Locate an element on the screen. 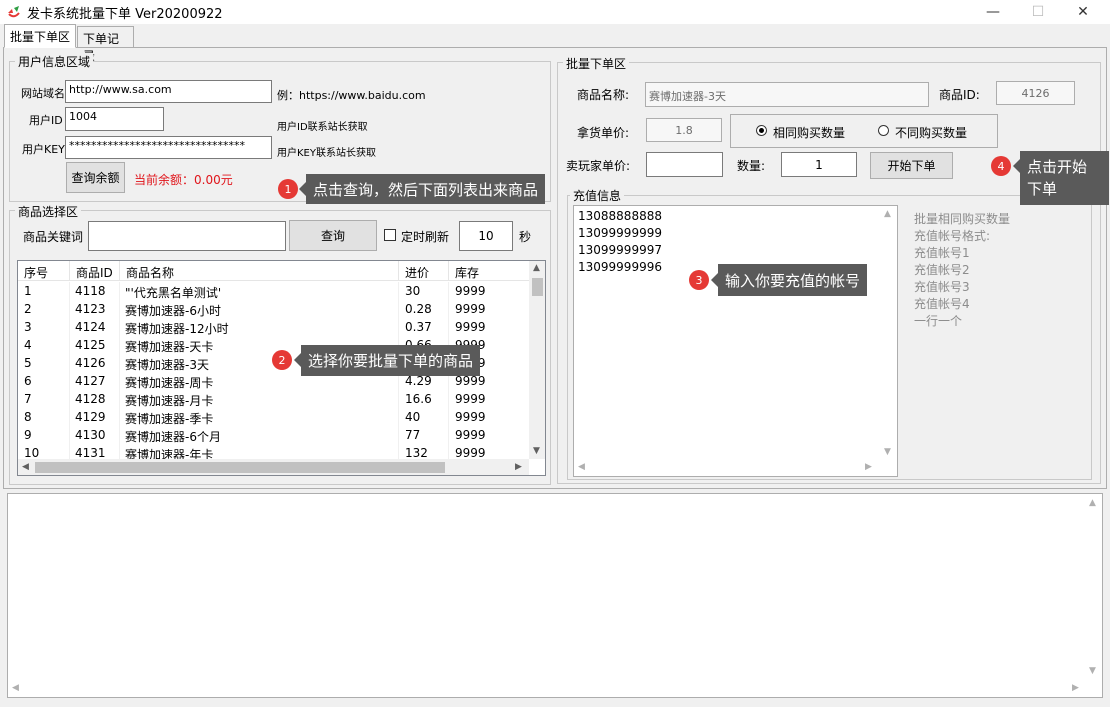  product-name-label: 商品名称: is located at coordinates (603, 95).